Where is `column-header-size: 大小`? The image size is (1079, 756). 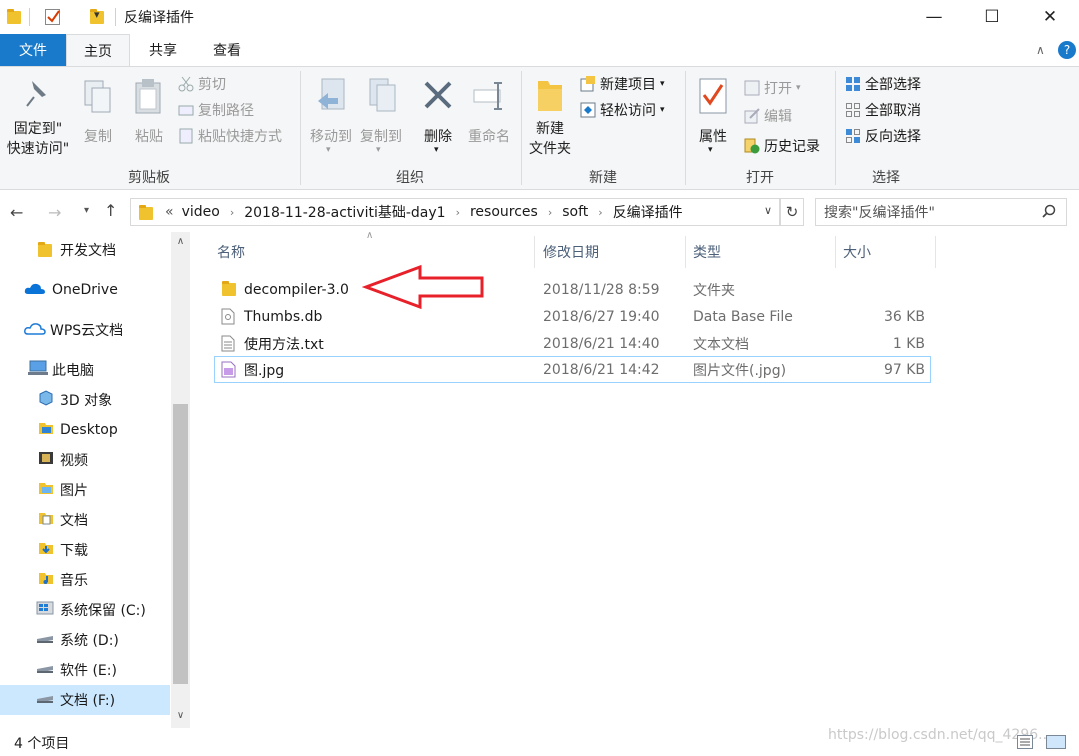 column-header-size: 大小 is located at coordinates (857, 252).